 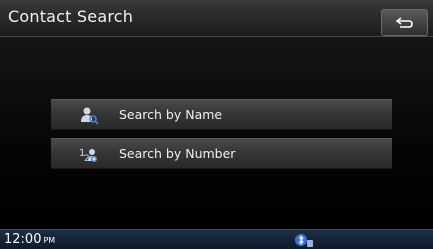 I want to click on search-by-number-button: 1 2 Search by Number, so click(x=221, y=153).